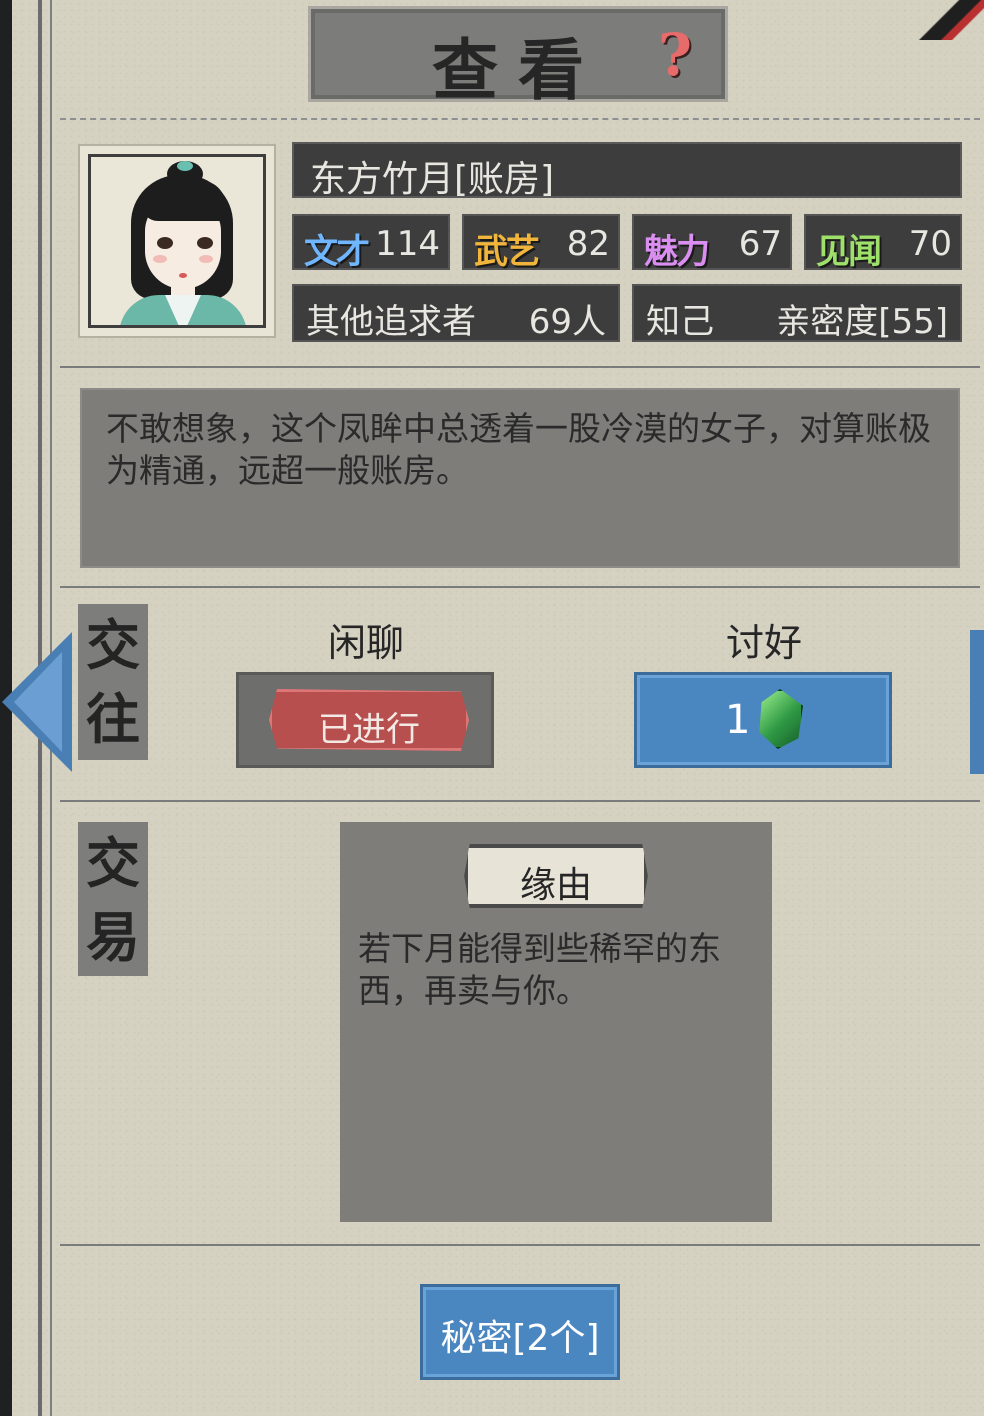  What do you see at coordinates (556, 1022) in the screenshot?
I see `trade-box: 缘由 若下月能得到些稀罕的东西，再卖与你。` at bounding box center [556, 1022].